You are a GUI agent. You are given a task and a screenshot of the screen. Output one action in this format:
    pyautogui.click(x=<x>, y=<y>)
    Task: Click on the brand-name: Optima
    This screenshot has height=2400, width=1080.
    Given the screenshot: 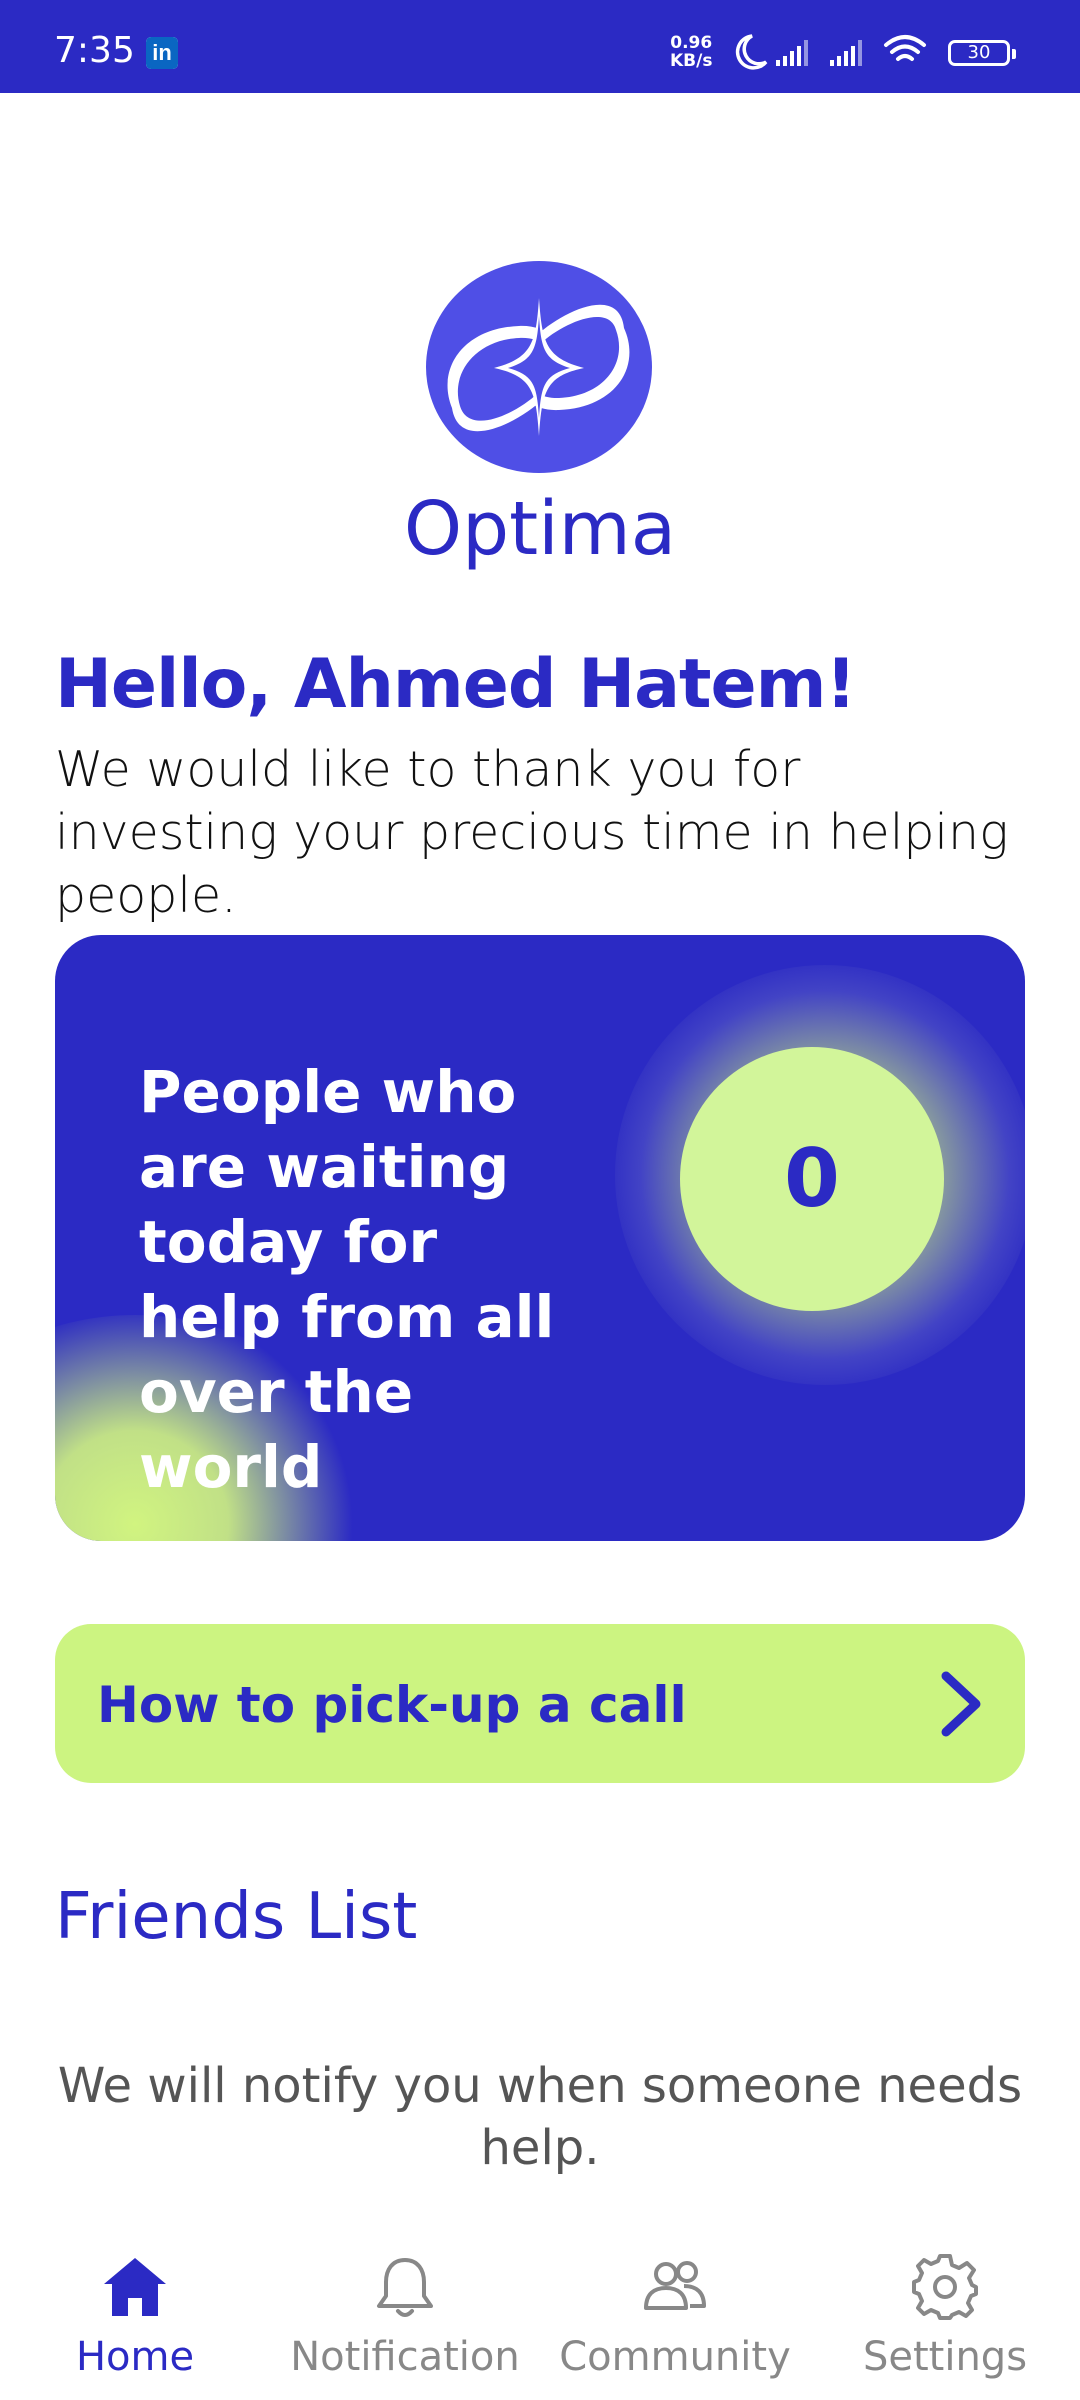 What is the action you would take?
    pyautogui.click(x=540, y=529)
    